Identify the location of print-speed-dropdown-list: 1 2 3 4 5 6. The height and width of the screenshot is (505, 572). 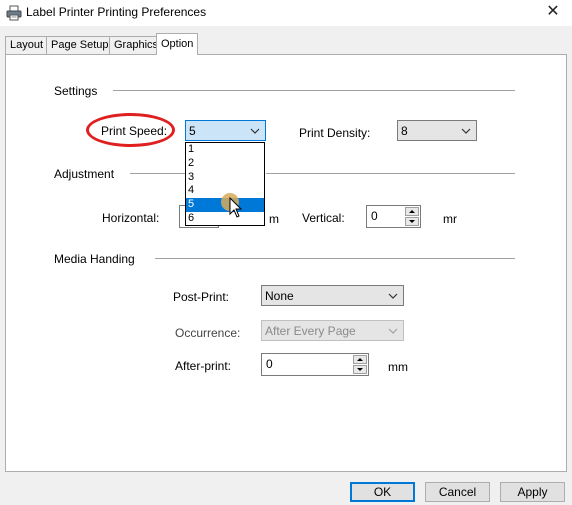
(225, 184).